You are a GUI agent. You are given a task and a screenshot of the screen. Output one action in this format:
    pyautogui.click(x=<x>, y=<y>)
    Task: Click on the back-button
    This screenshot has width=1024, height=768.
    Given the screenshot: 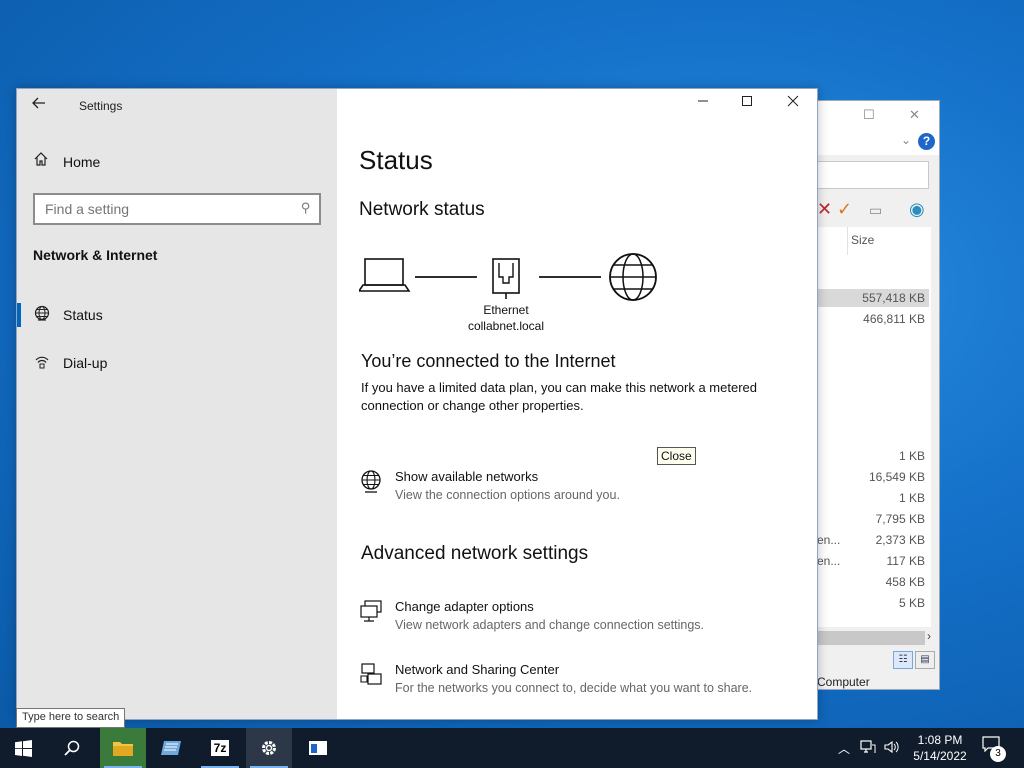 What is the action you would take?
    pyautogui.click(x=41, y=105)
    